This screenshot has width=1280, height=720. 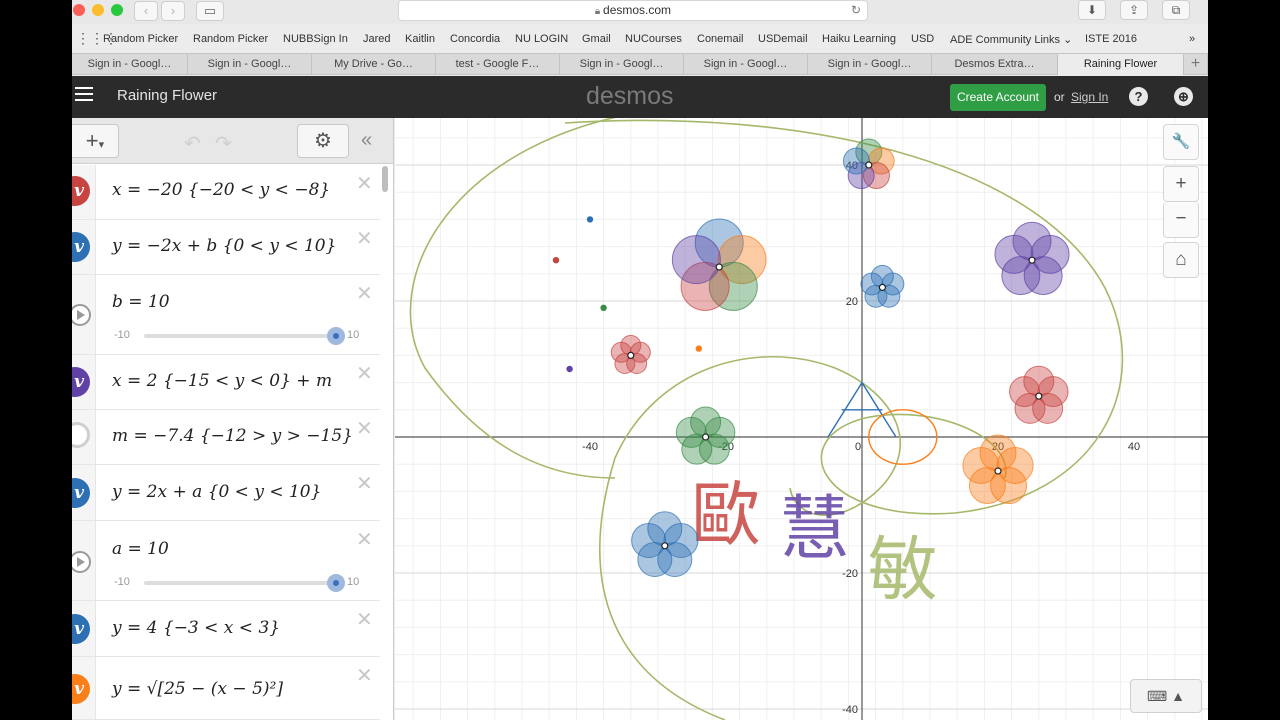 I want to click on home-button: ⌂, so click(x=1181, y=260).